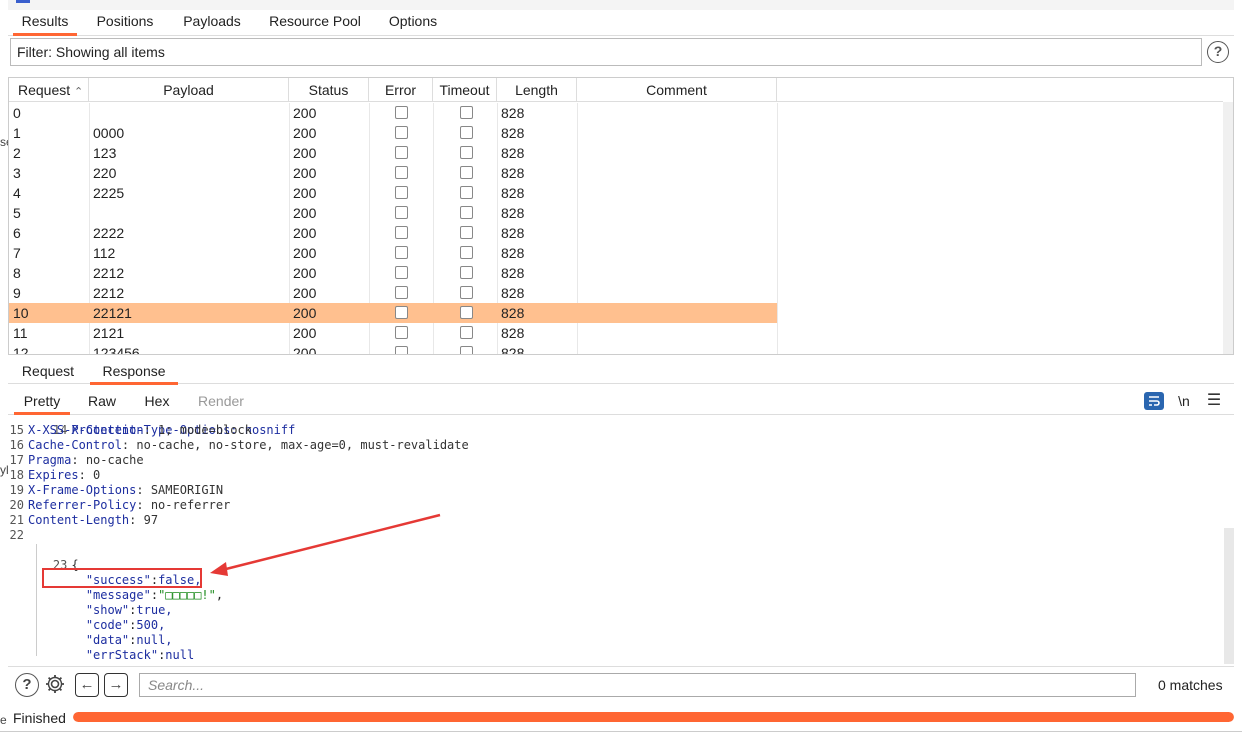  What do you see at coordinates (125, 23) in the screenshot?
I see `tab-positions: Positions` at bounding box center [125, 23].